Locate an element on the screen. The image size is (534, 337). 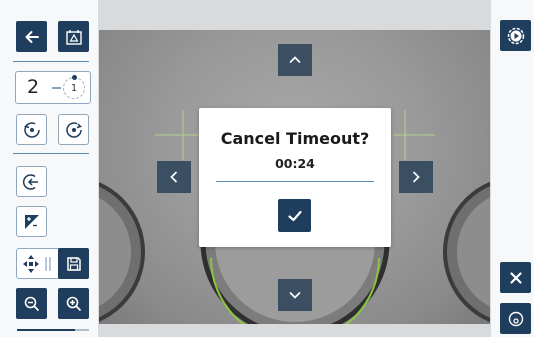
move-up-button is located at coordinates (295, 60).